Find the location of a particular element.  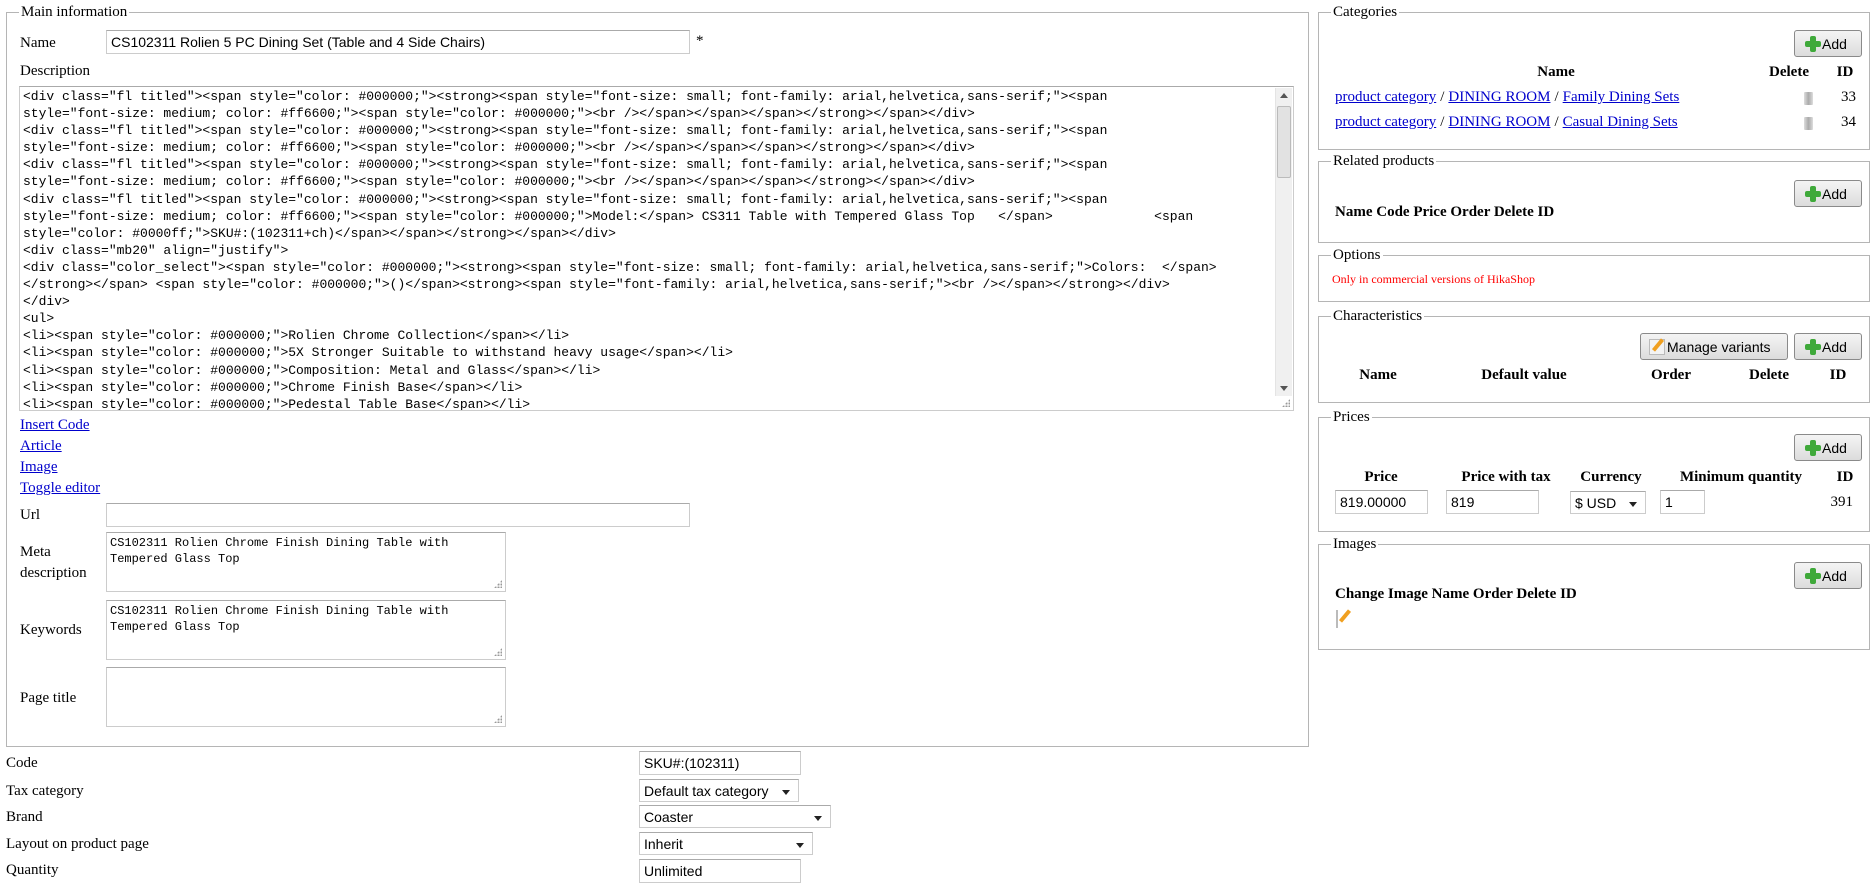

related-products-headers: Name Code Price Order Delete ID is located at coordinates (1445, 212).